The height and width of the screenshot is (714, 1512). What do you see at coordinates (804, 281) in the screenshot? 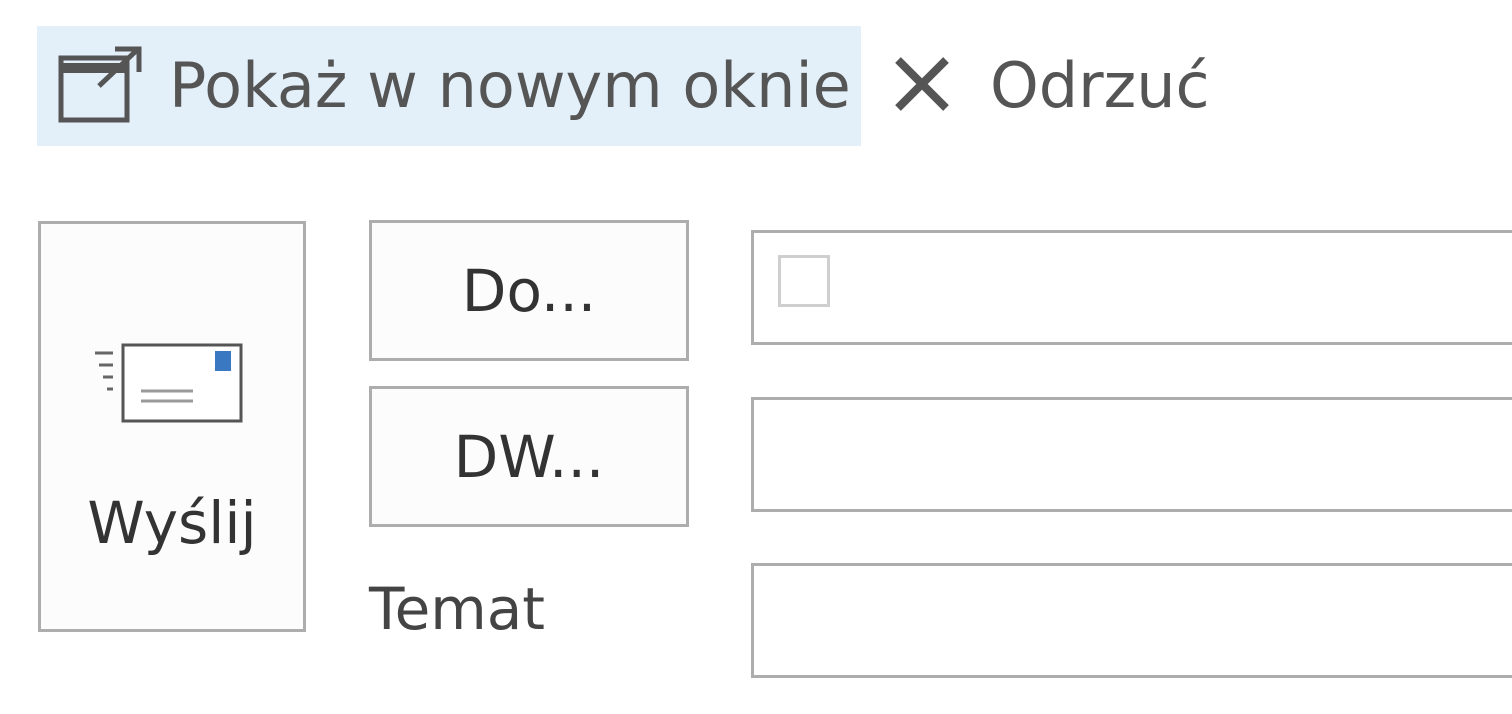
I see `recipient-checkbox` at bounding box center [804, 281].